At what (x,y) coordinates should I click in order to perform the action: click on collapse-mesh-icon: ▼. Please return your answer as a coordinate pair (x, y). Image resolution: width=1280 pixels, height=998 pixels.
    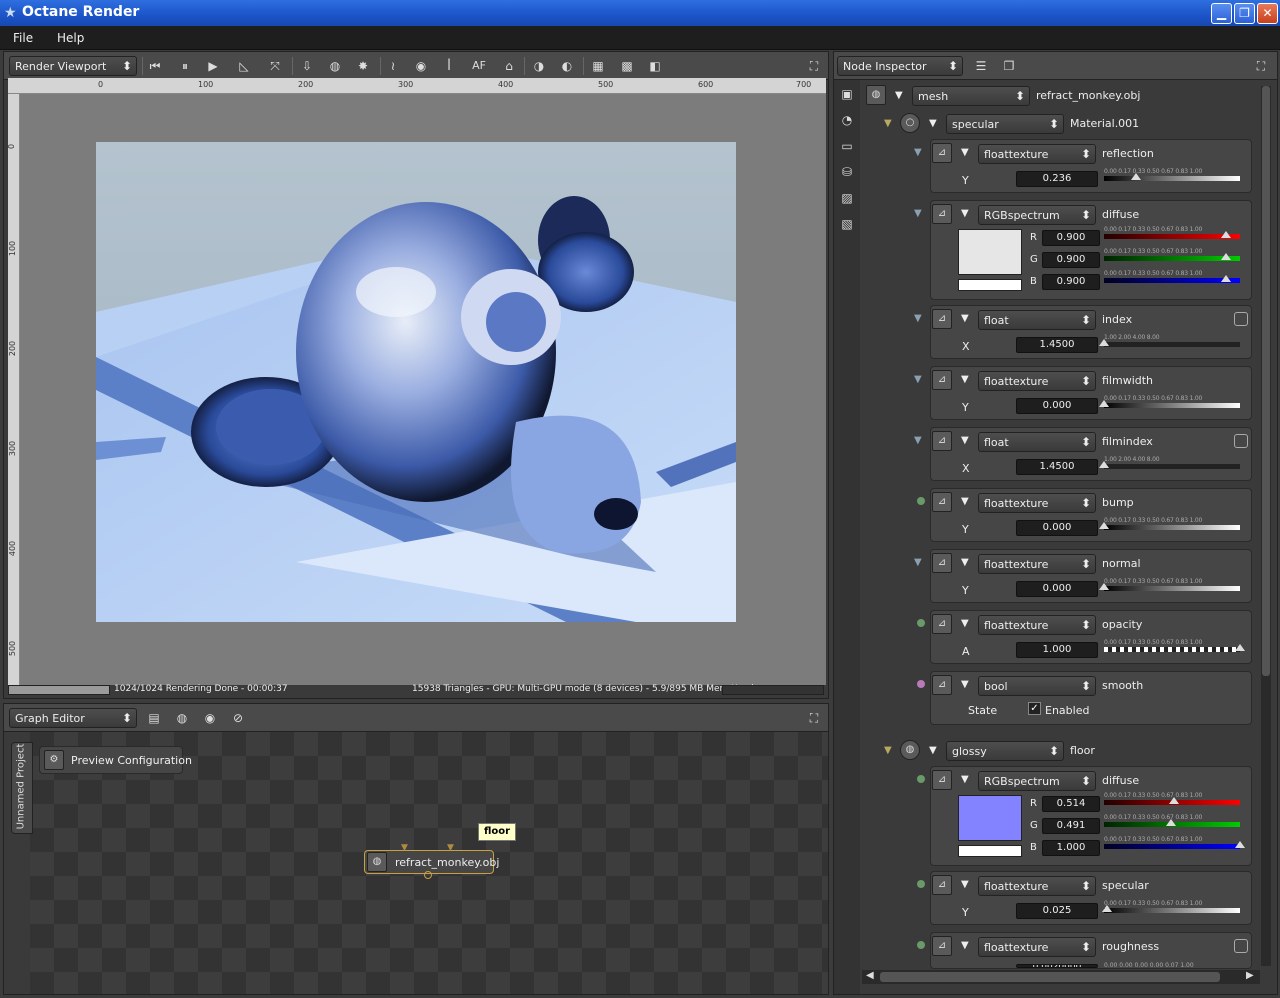
    Looking at the image, I should click on (899, 95).